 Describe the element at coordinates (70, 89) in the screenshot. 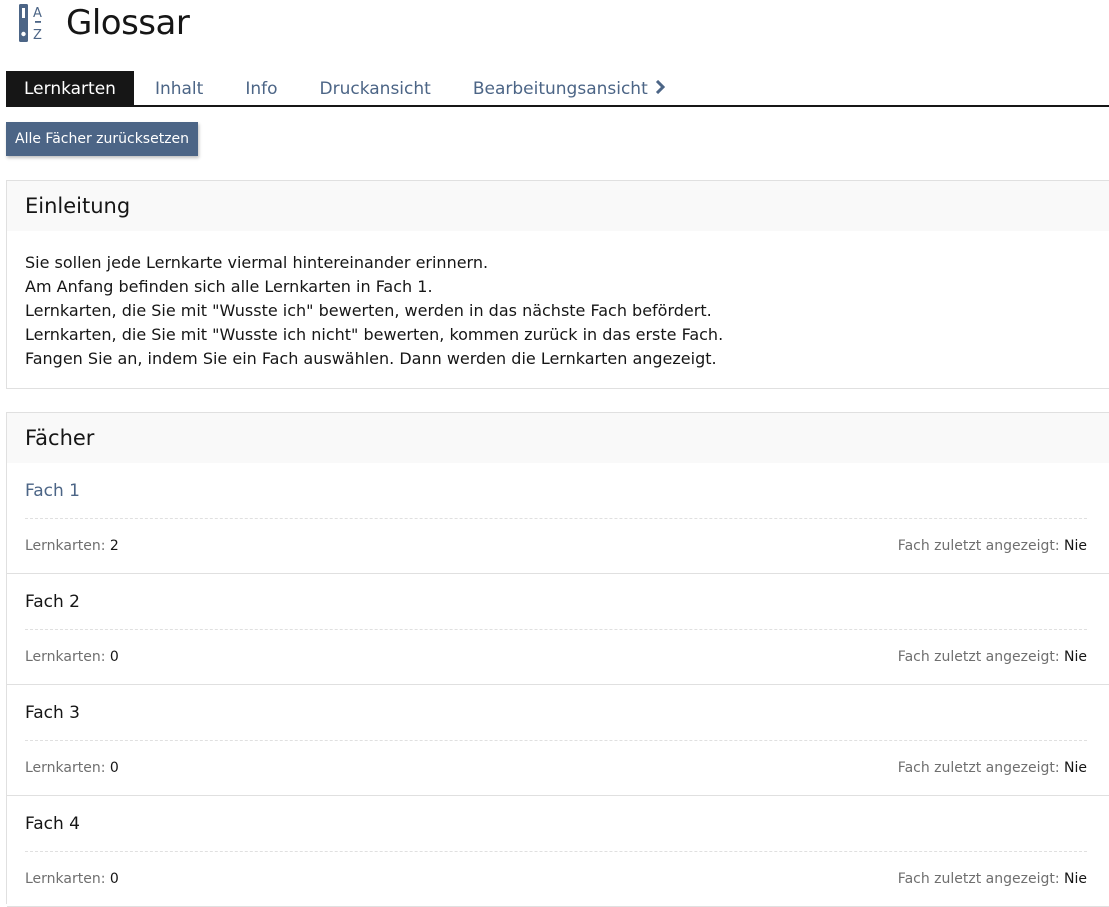

I see `tab-lernkarten: Lernkarten` at that location.